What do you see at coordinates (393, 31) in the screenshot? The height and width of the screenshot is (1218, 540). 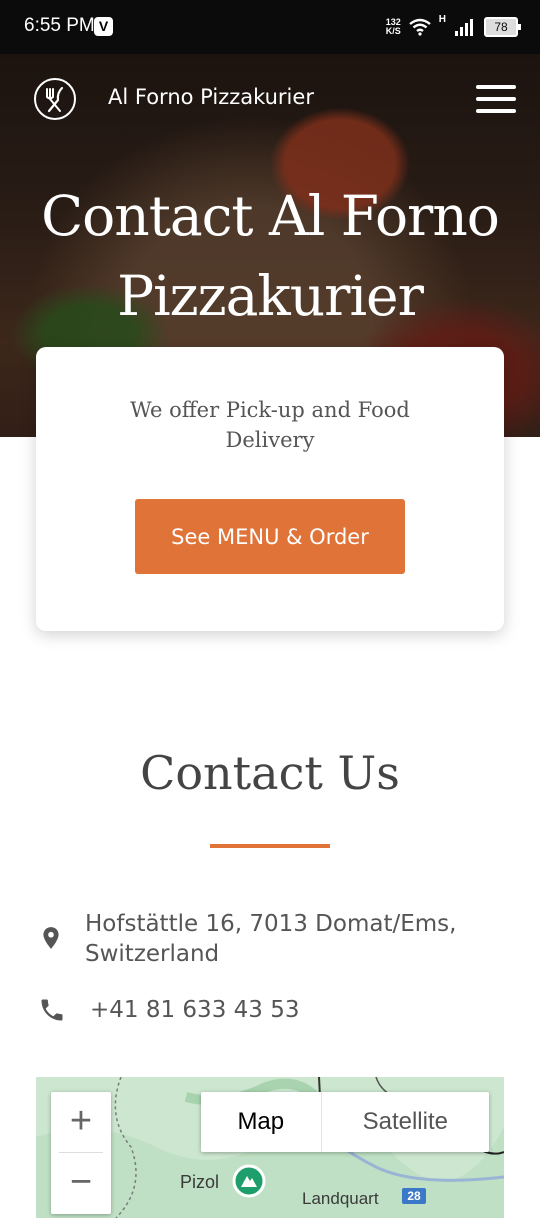 I see `network-speed-unit: K/S` at bounding box center [393, 31].